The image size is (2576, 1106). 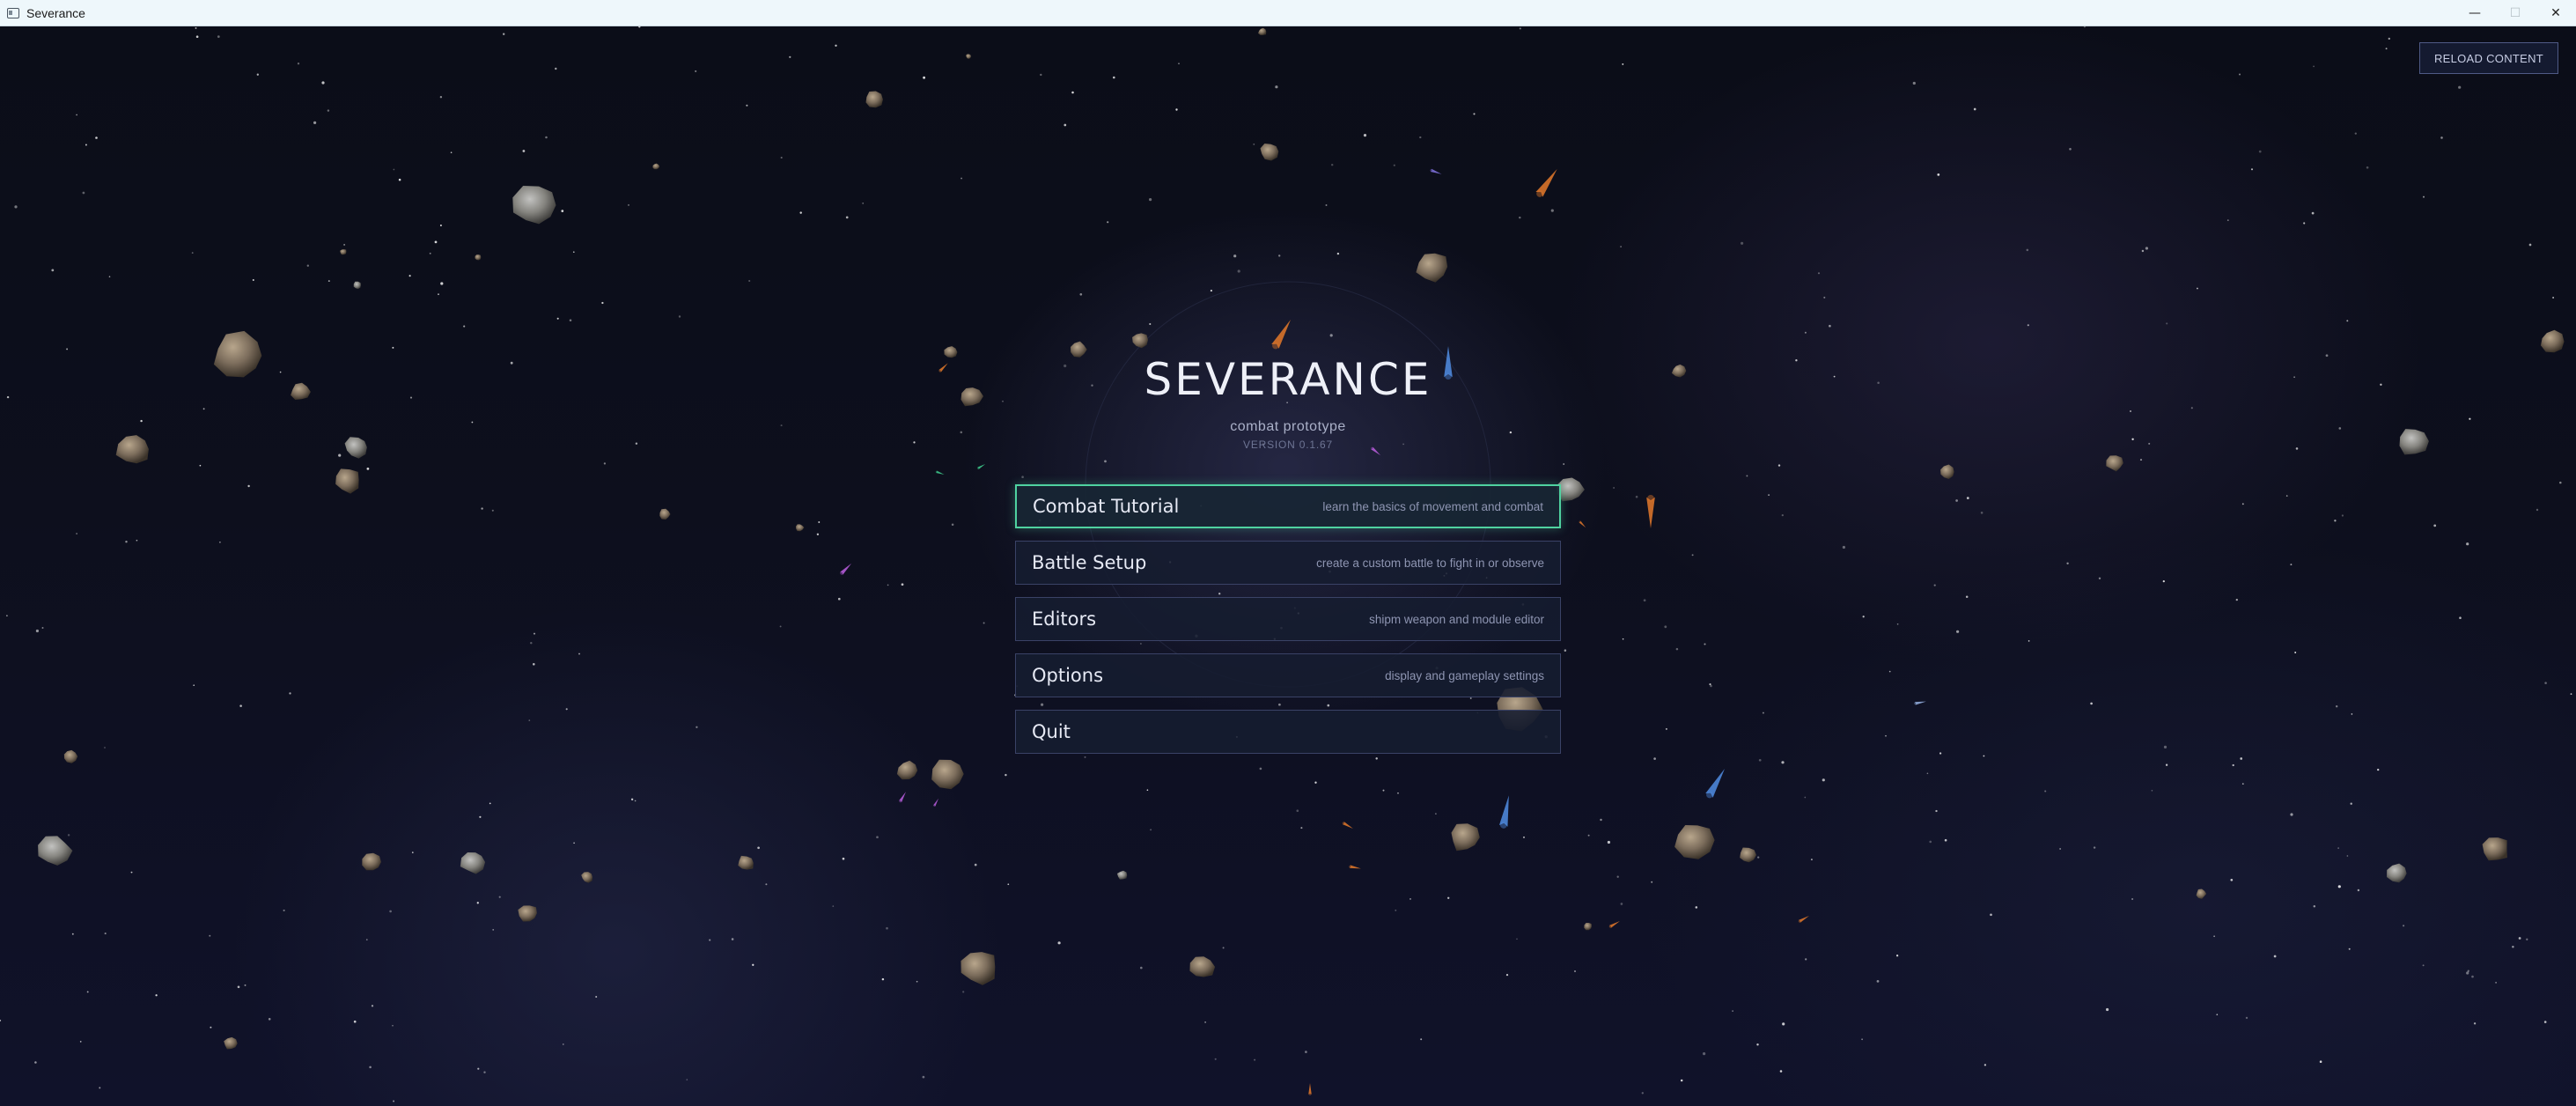 I want to click on menu-item-label: Options, so click(x=1068, y=675).